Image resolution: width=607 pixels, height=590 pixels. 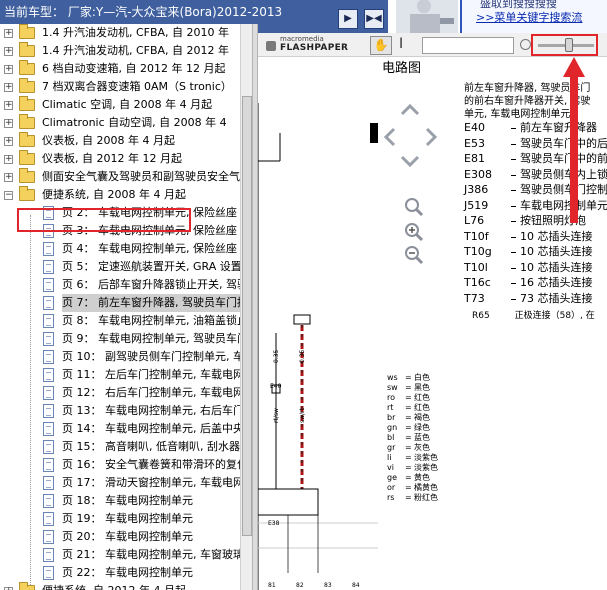 I want to click on tree-item-label: 页 8： 车载电网控制单元, 油箱盖锁止, so click(x=151, y=320).